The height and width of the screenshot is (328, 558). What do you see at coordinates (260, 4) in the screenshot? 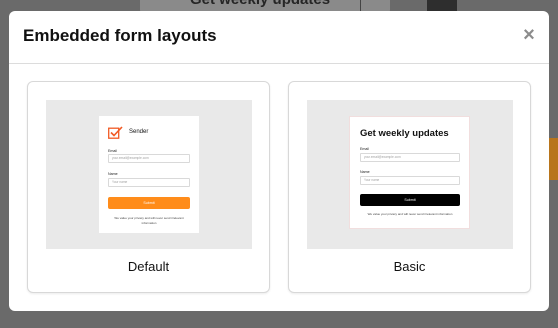
I see `background-page-title: Get weekly updates` at bounding box center [260, 4].